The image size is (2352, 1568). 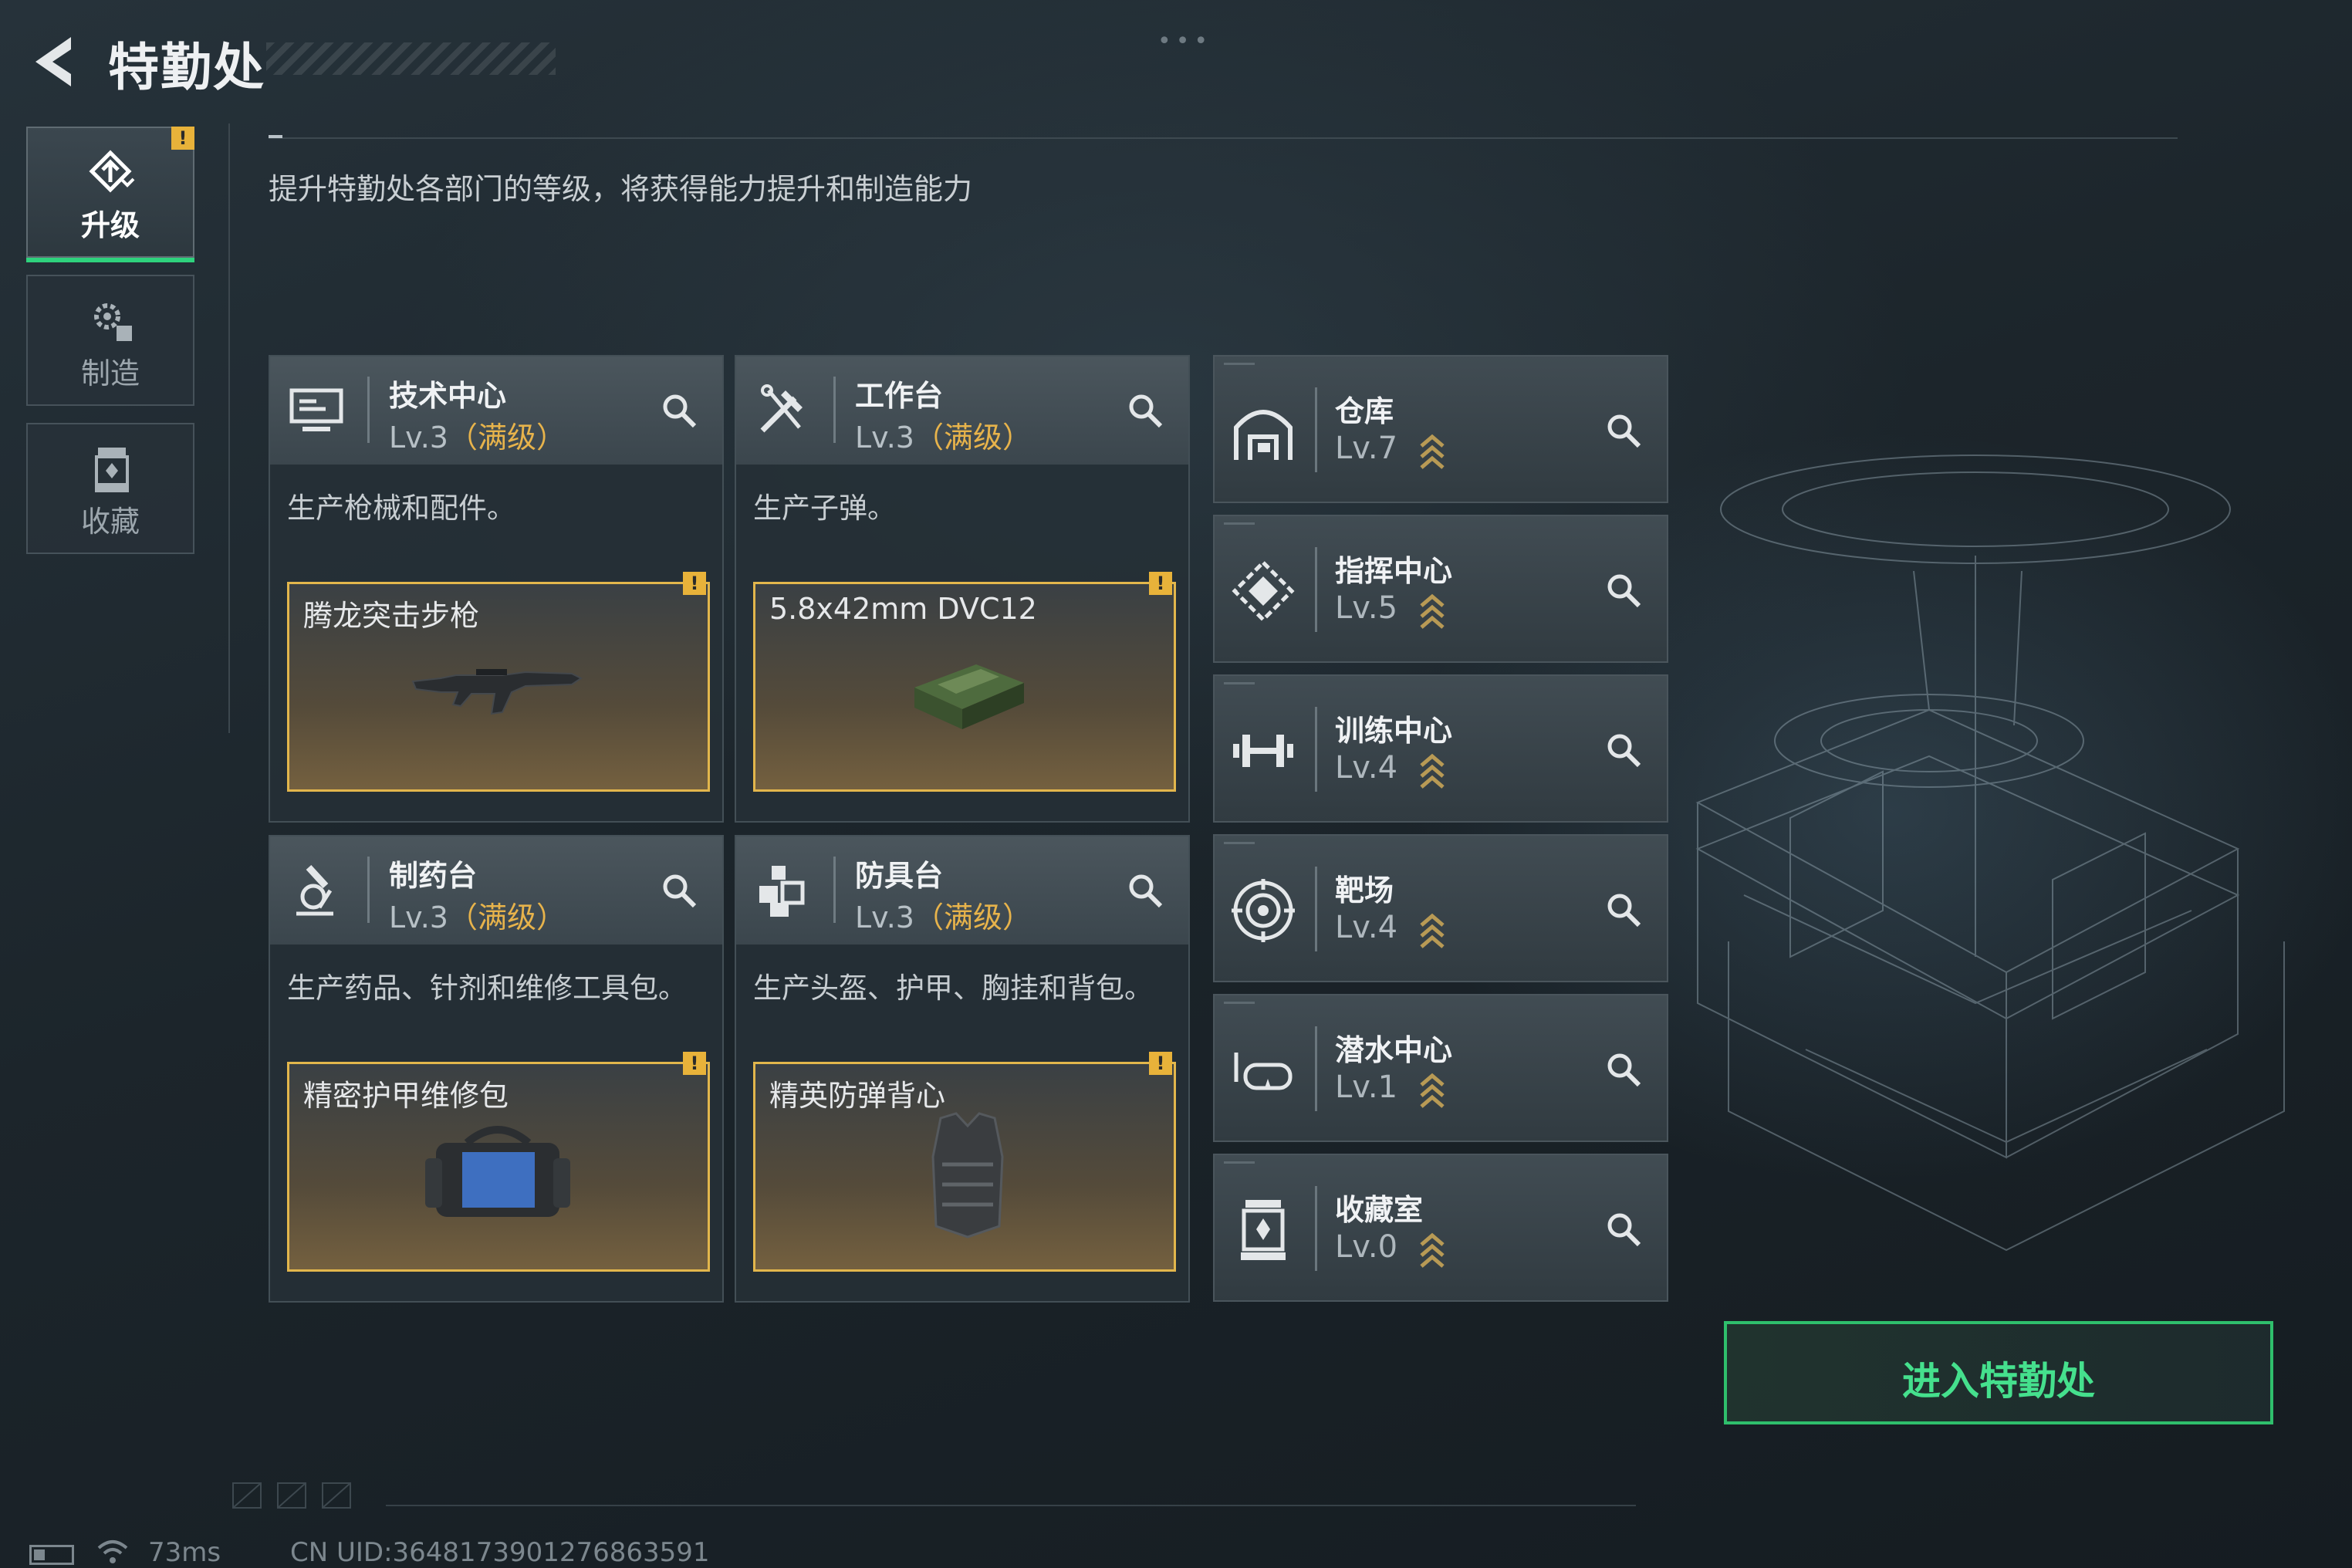 What do you see at coordinates (433, 876) in the screenshot?
I see `facility-name: 制药台` at bounding box center [433, 876].